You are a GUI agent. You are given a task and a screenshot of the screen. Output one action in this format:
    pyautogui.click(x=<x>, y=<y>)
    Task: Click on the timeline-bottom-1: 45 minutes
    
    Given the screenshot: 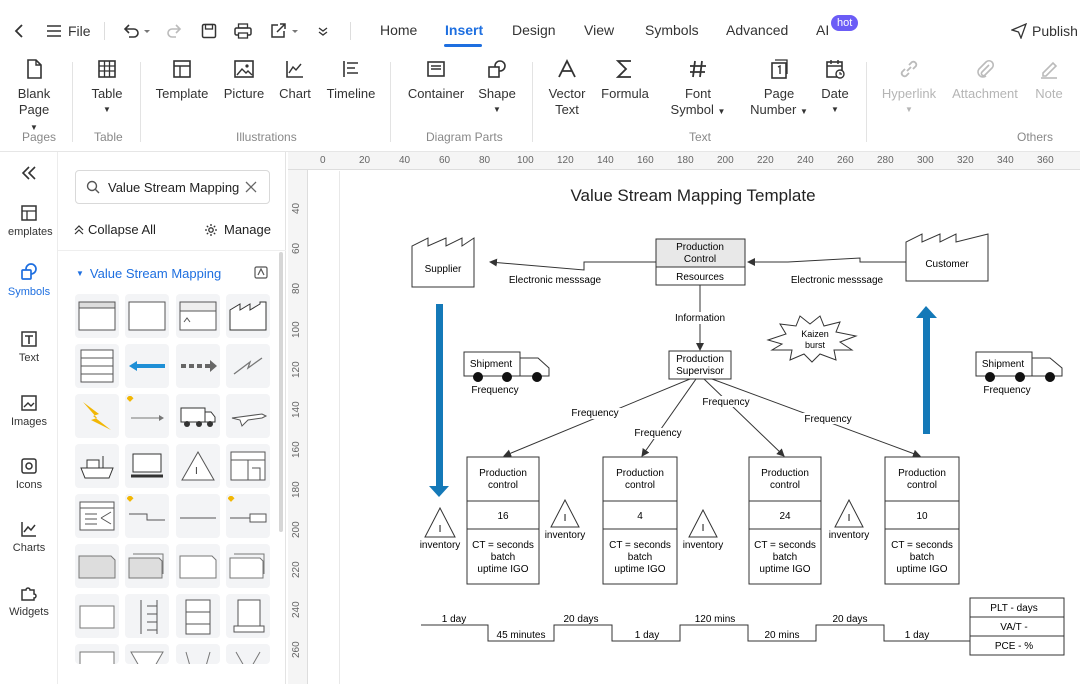 What is the action you would take?
    pyautogui.click(x=521, y=635)
    